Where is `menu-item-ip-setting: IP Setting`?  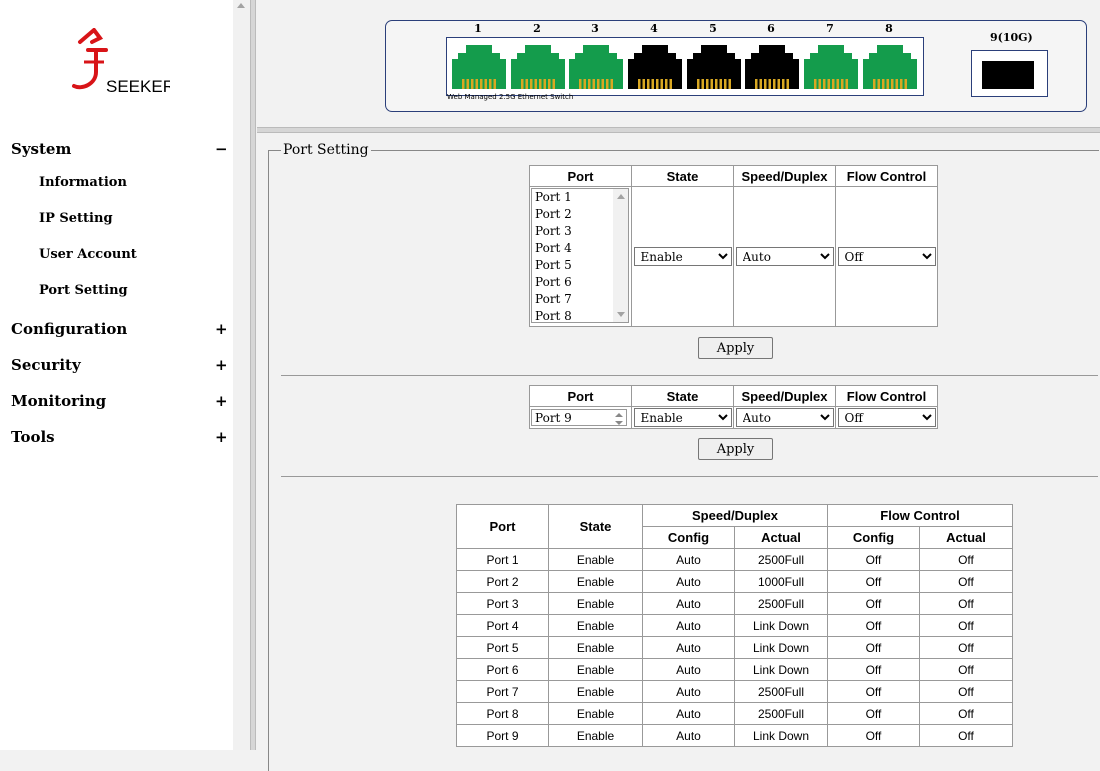
menu-item-ip-setting: IP Setting is located at coordinates (76, 218).